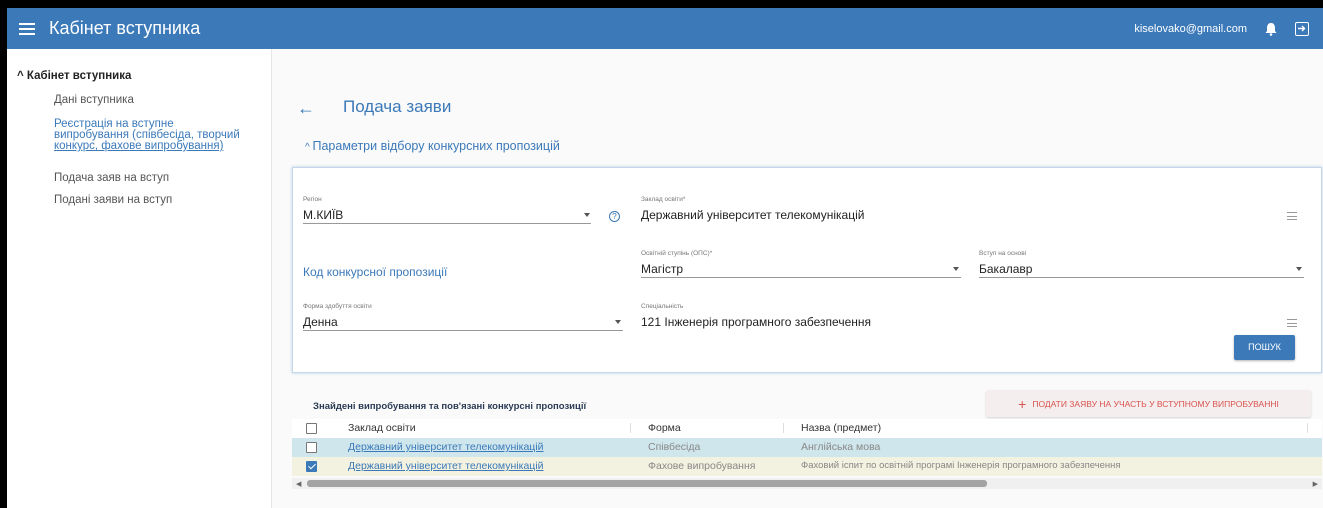 This screenshot has height=508, width=1323. Describe the element at coordinates (94, 100) in the screenshot. I see `sidebar-item-applicant-data: Дані вступника` at that location.